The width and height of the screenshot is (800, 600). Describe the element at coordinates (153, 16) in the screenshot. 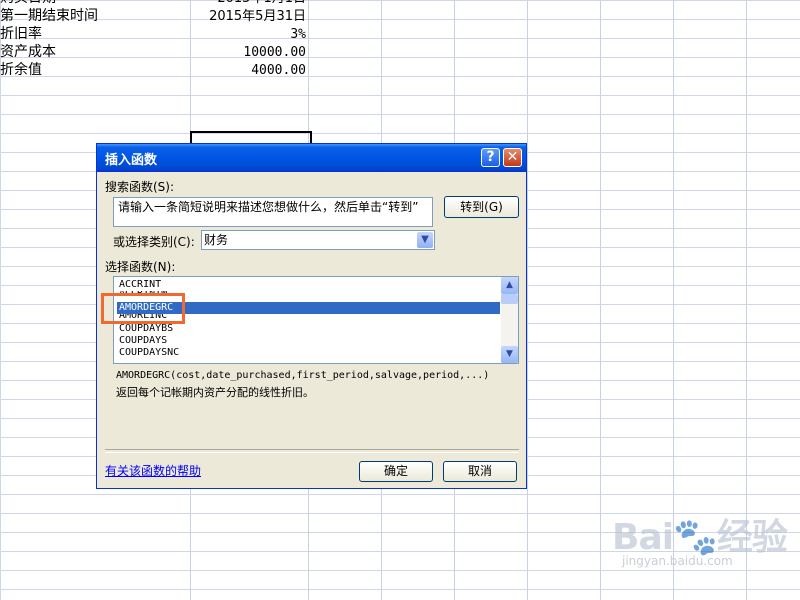

I see `cell-value: 2015年5月31日` at that location.